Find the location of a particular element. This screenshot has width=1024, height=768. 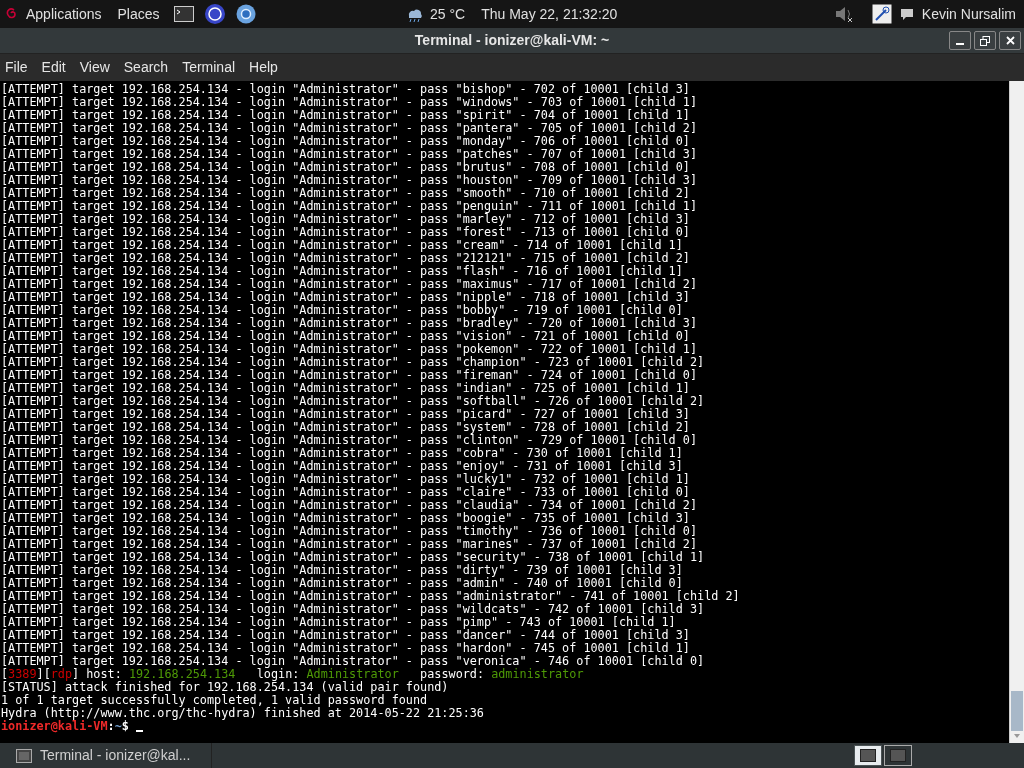

terminal-text: [ATTEMPT] target 192.168.254.134 - login "Administrator" - pass "spirit" - 704 of 10001 [child 1] is located at coordinates (345, 115).